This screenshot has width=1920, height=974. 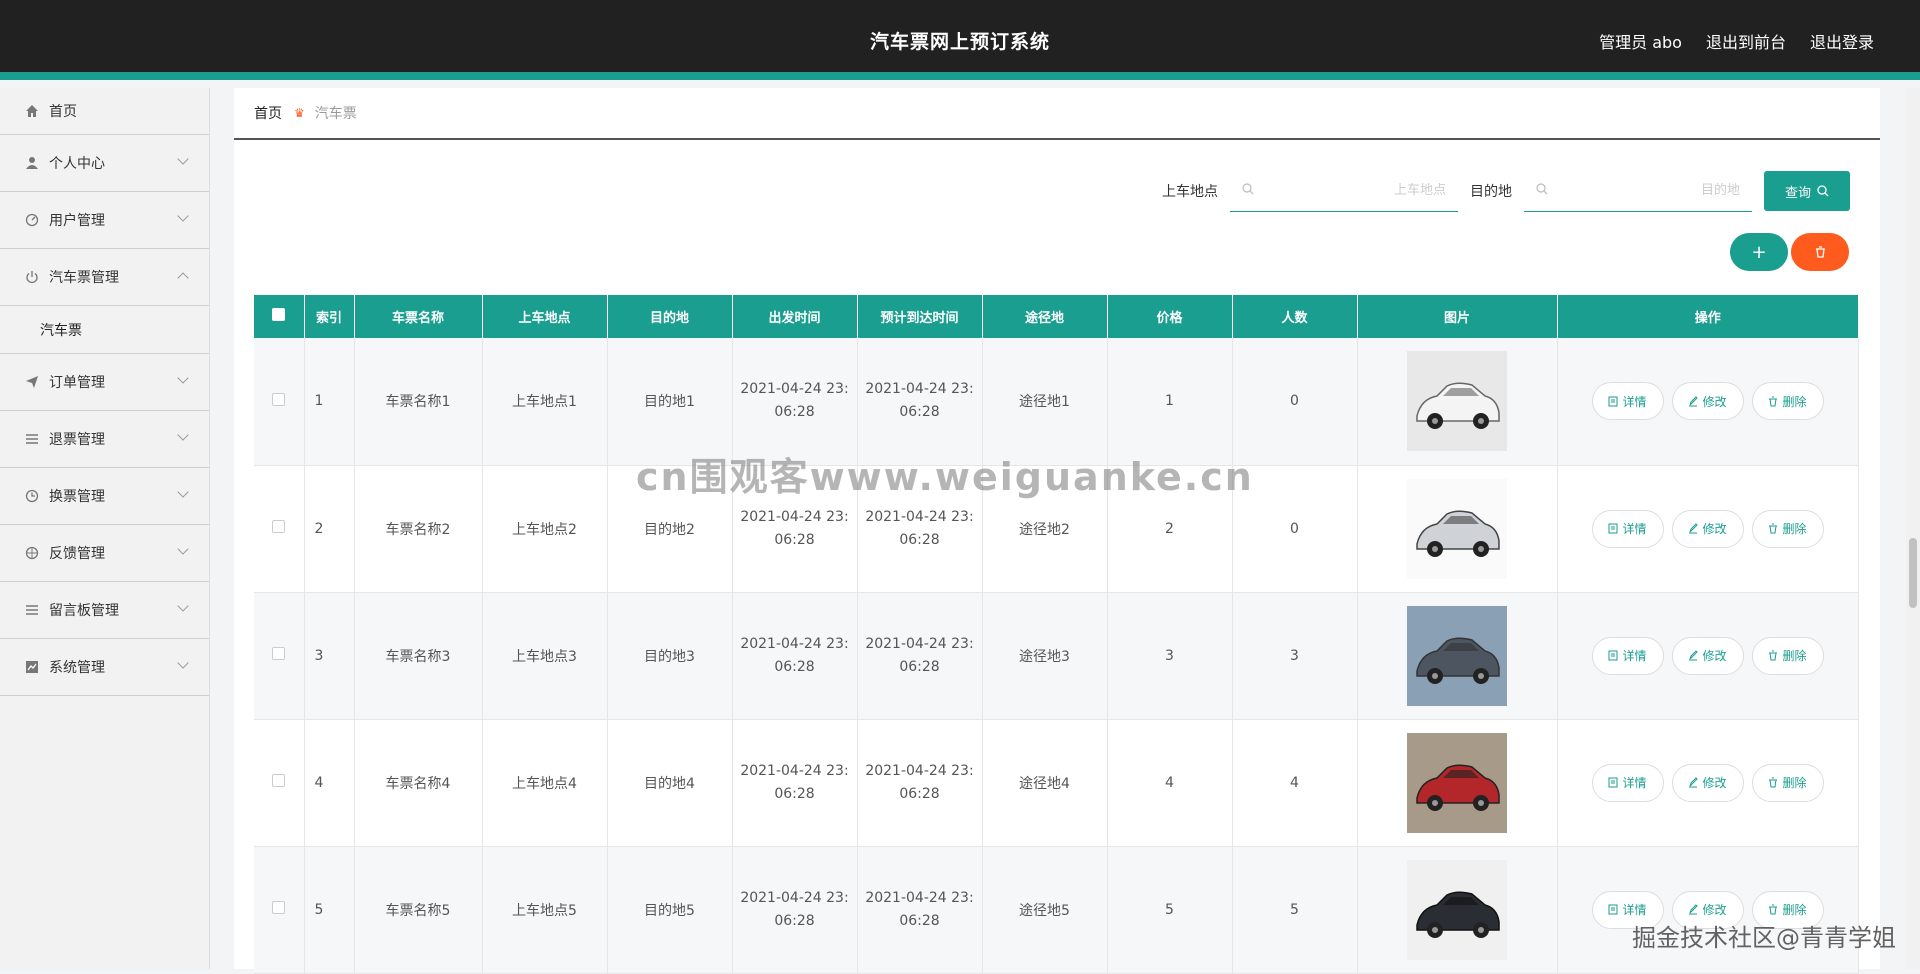 I want to click on cell-price: 4, so click(x=1169, y=782).